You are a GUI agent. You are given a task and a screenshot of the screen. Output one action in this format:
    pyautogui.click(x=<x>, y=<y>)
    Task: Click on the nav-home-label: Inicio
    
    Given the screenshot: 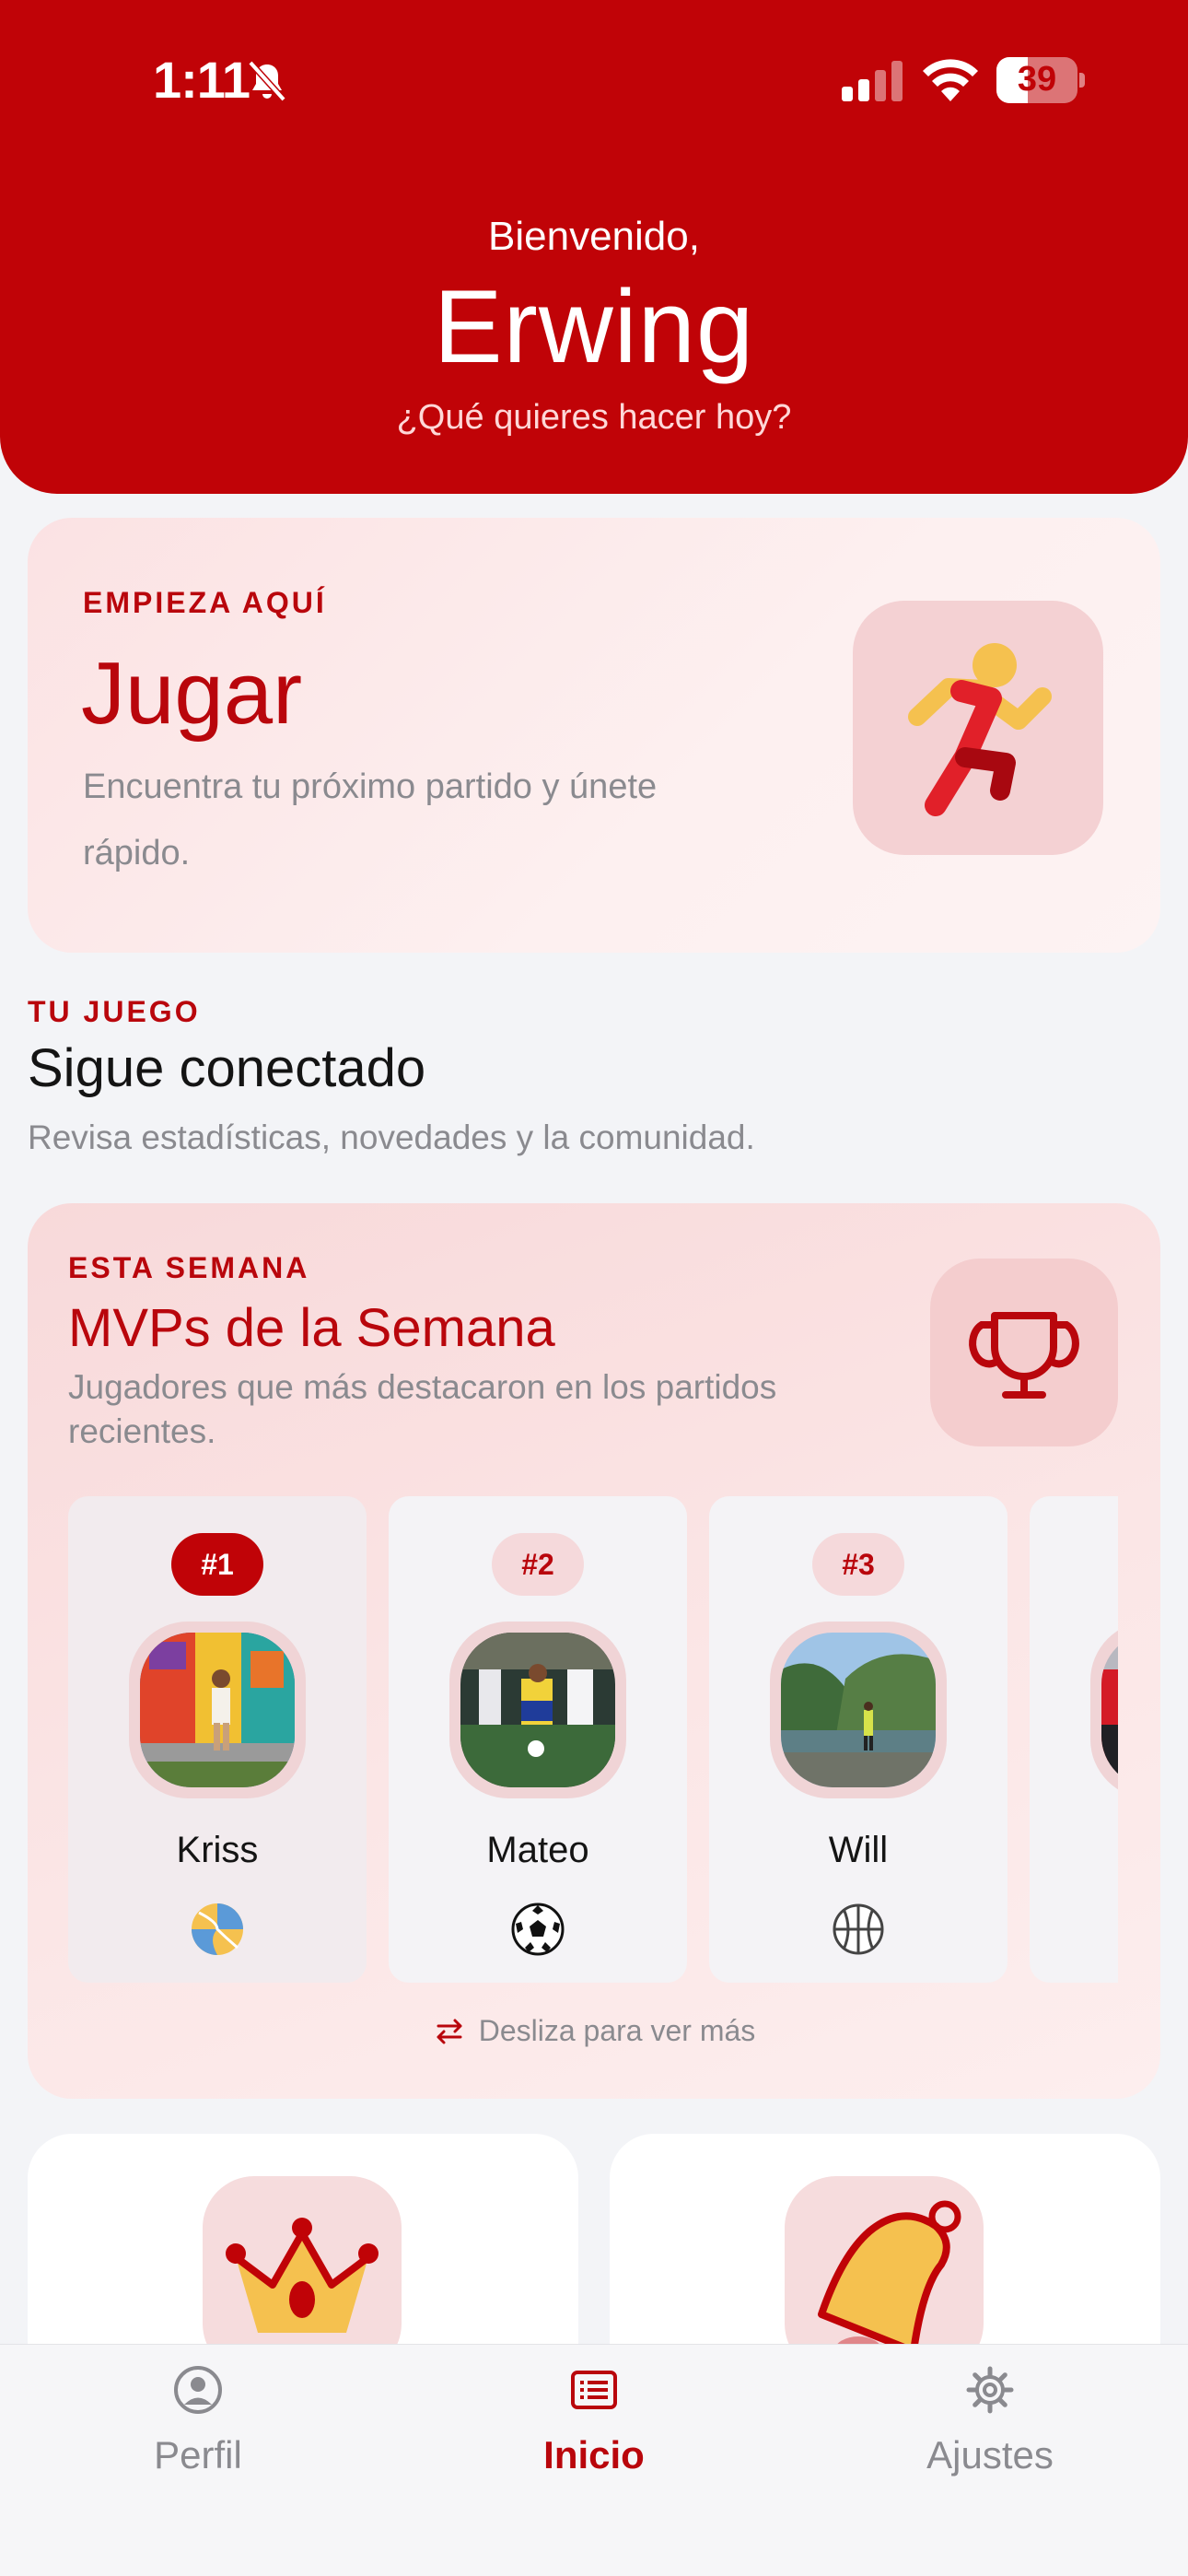 What is the action you would take?
    pyautogui.click(x=594, y=2454)
    